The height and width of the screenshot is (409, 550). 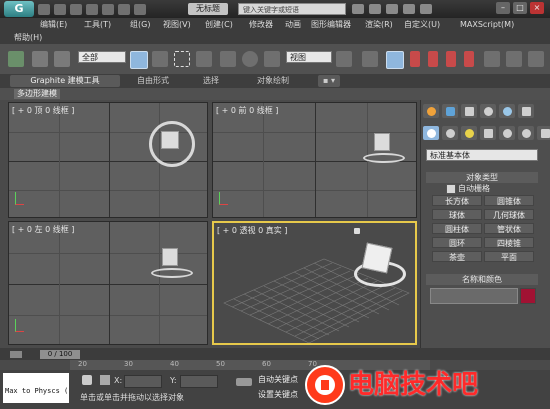 I want to click on app-logo-icon: G, so click(x=19, y=9).